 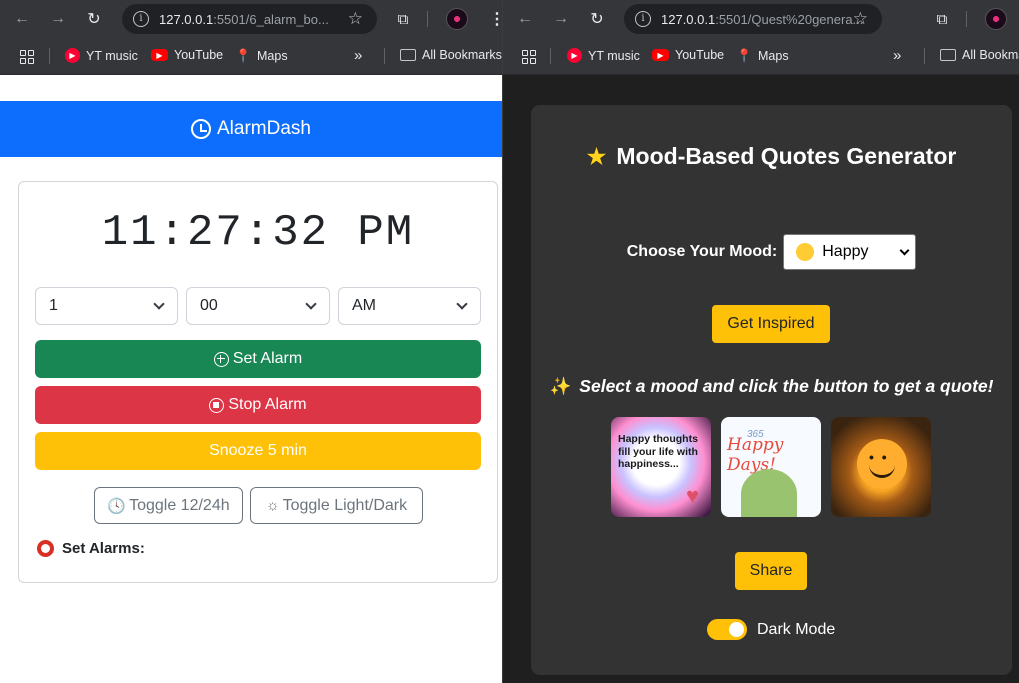 I want to click on toolbar-divider, so click(x=966, y=19).